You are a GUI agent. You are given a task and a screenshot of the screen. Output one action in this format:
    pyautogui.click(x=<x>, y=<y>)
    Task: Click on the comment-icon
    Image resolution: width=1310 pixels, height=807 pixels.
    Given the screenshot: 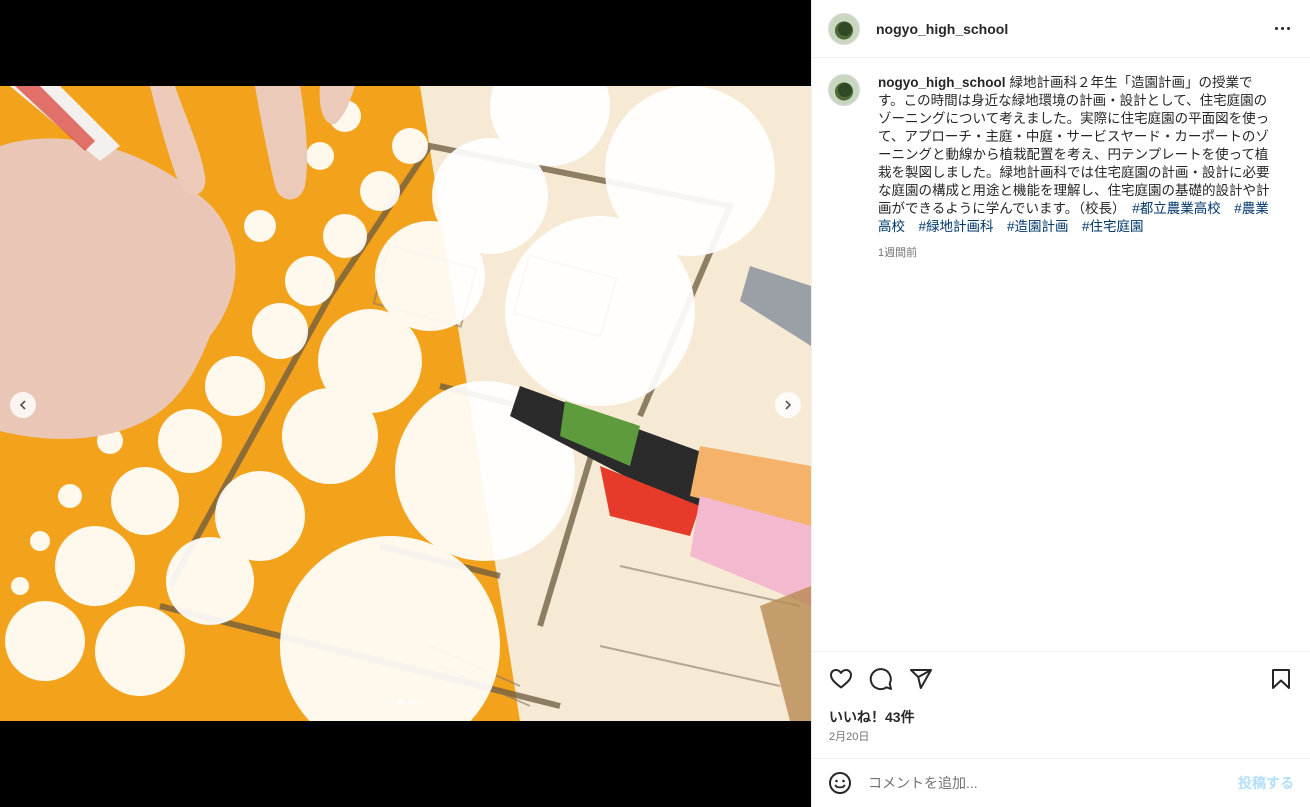 What is the action you would take?
    pyautogui.click(x=880, y=679)
    